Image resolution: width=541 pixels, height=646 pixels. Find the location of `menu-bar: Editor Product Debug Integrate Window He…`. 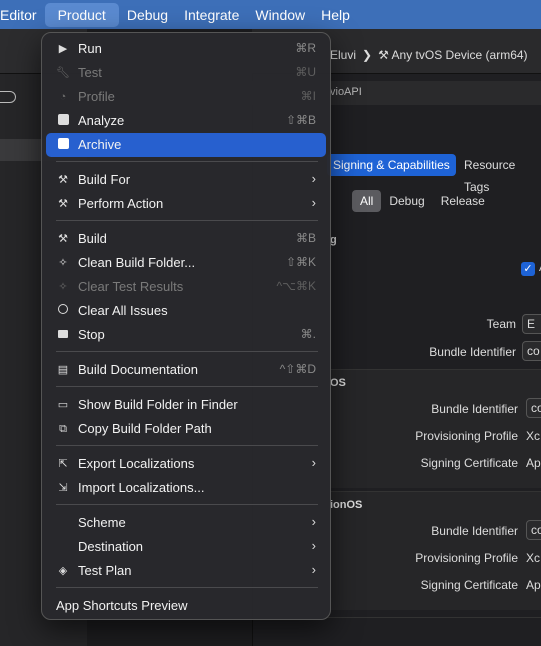

menu-bar: Editor Product Debug Integrate Window He… is located at coordinates (270, 14).